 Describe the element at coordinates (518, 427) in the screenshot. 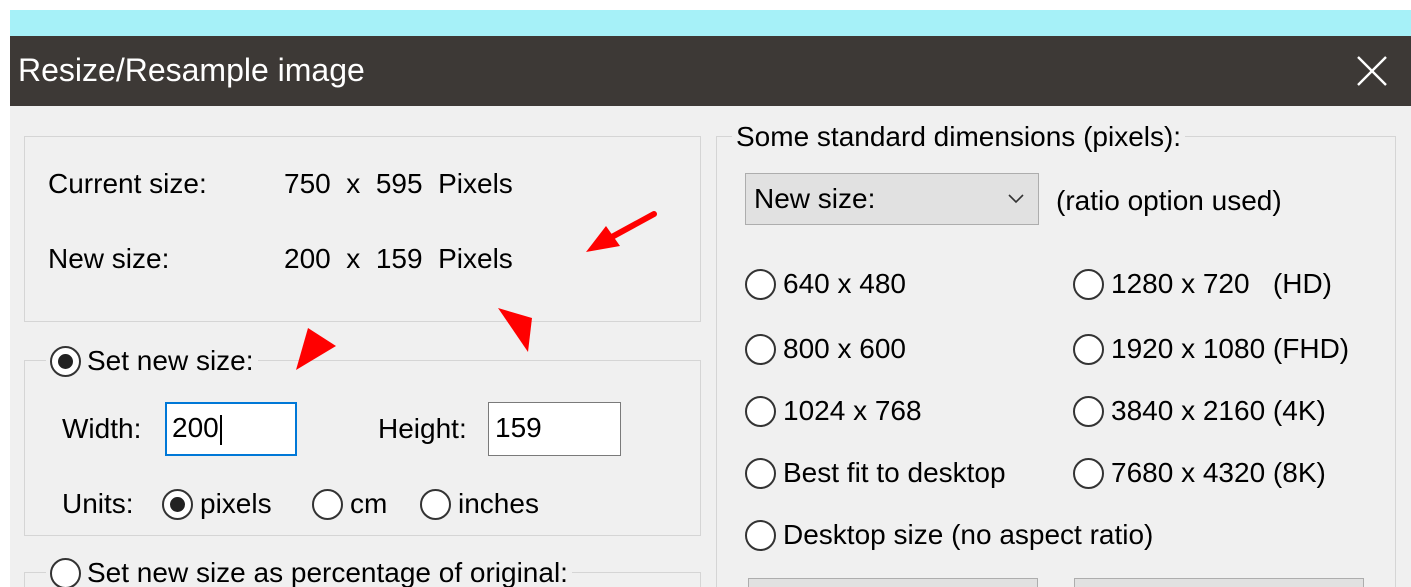

I see `height-value: 159` at that location.